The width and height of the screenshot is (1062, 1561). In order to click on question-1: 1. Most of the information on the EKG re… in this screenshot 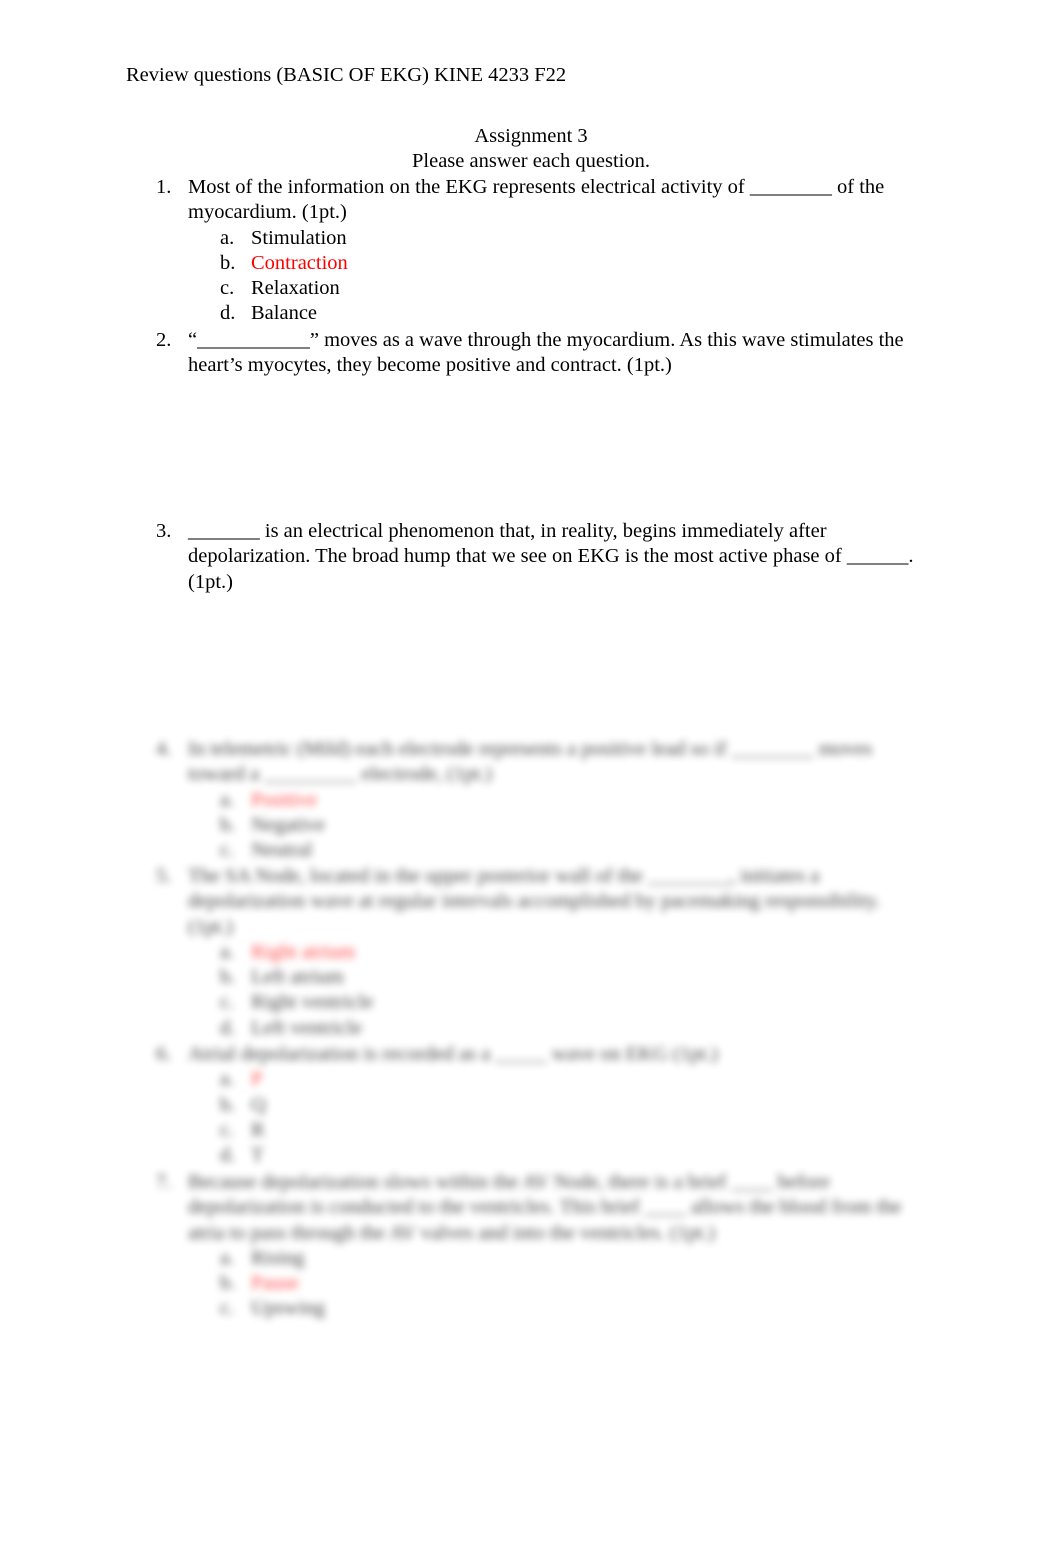, I will do `click(541, 251)`.